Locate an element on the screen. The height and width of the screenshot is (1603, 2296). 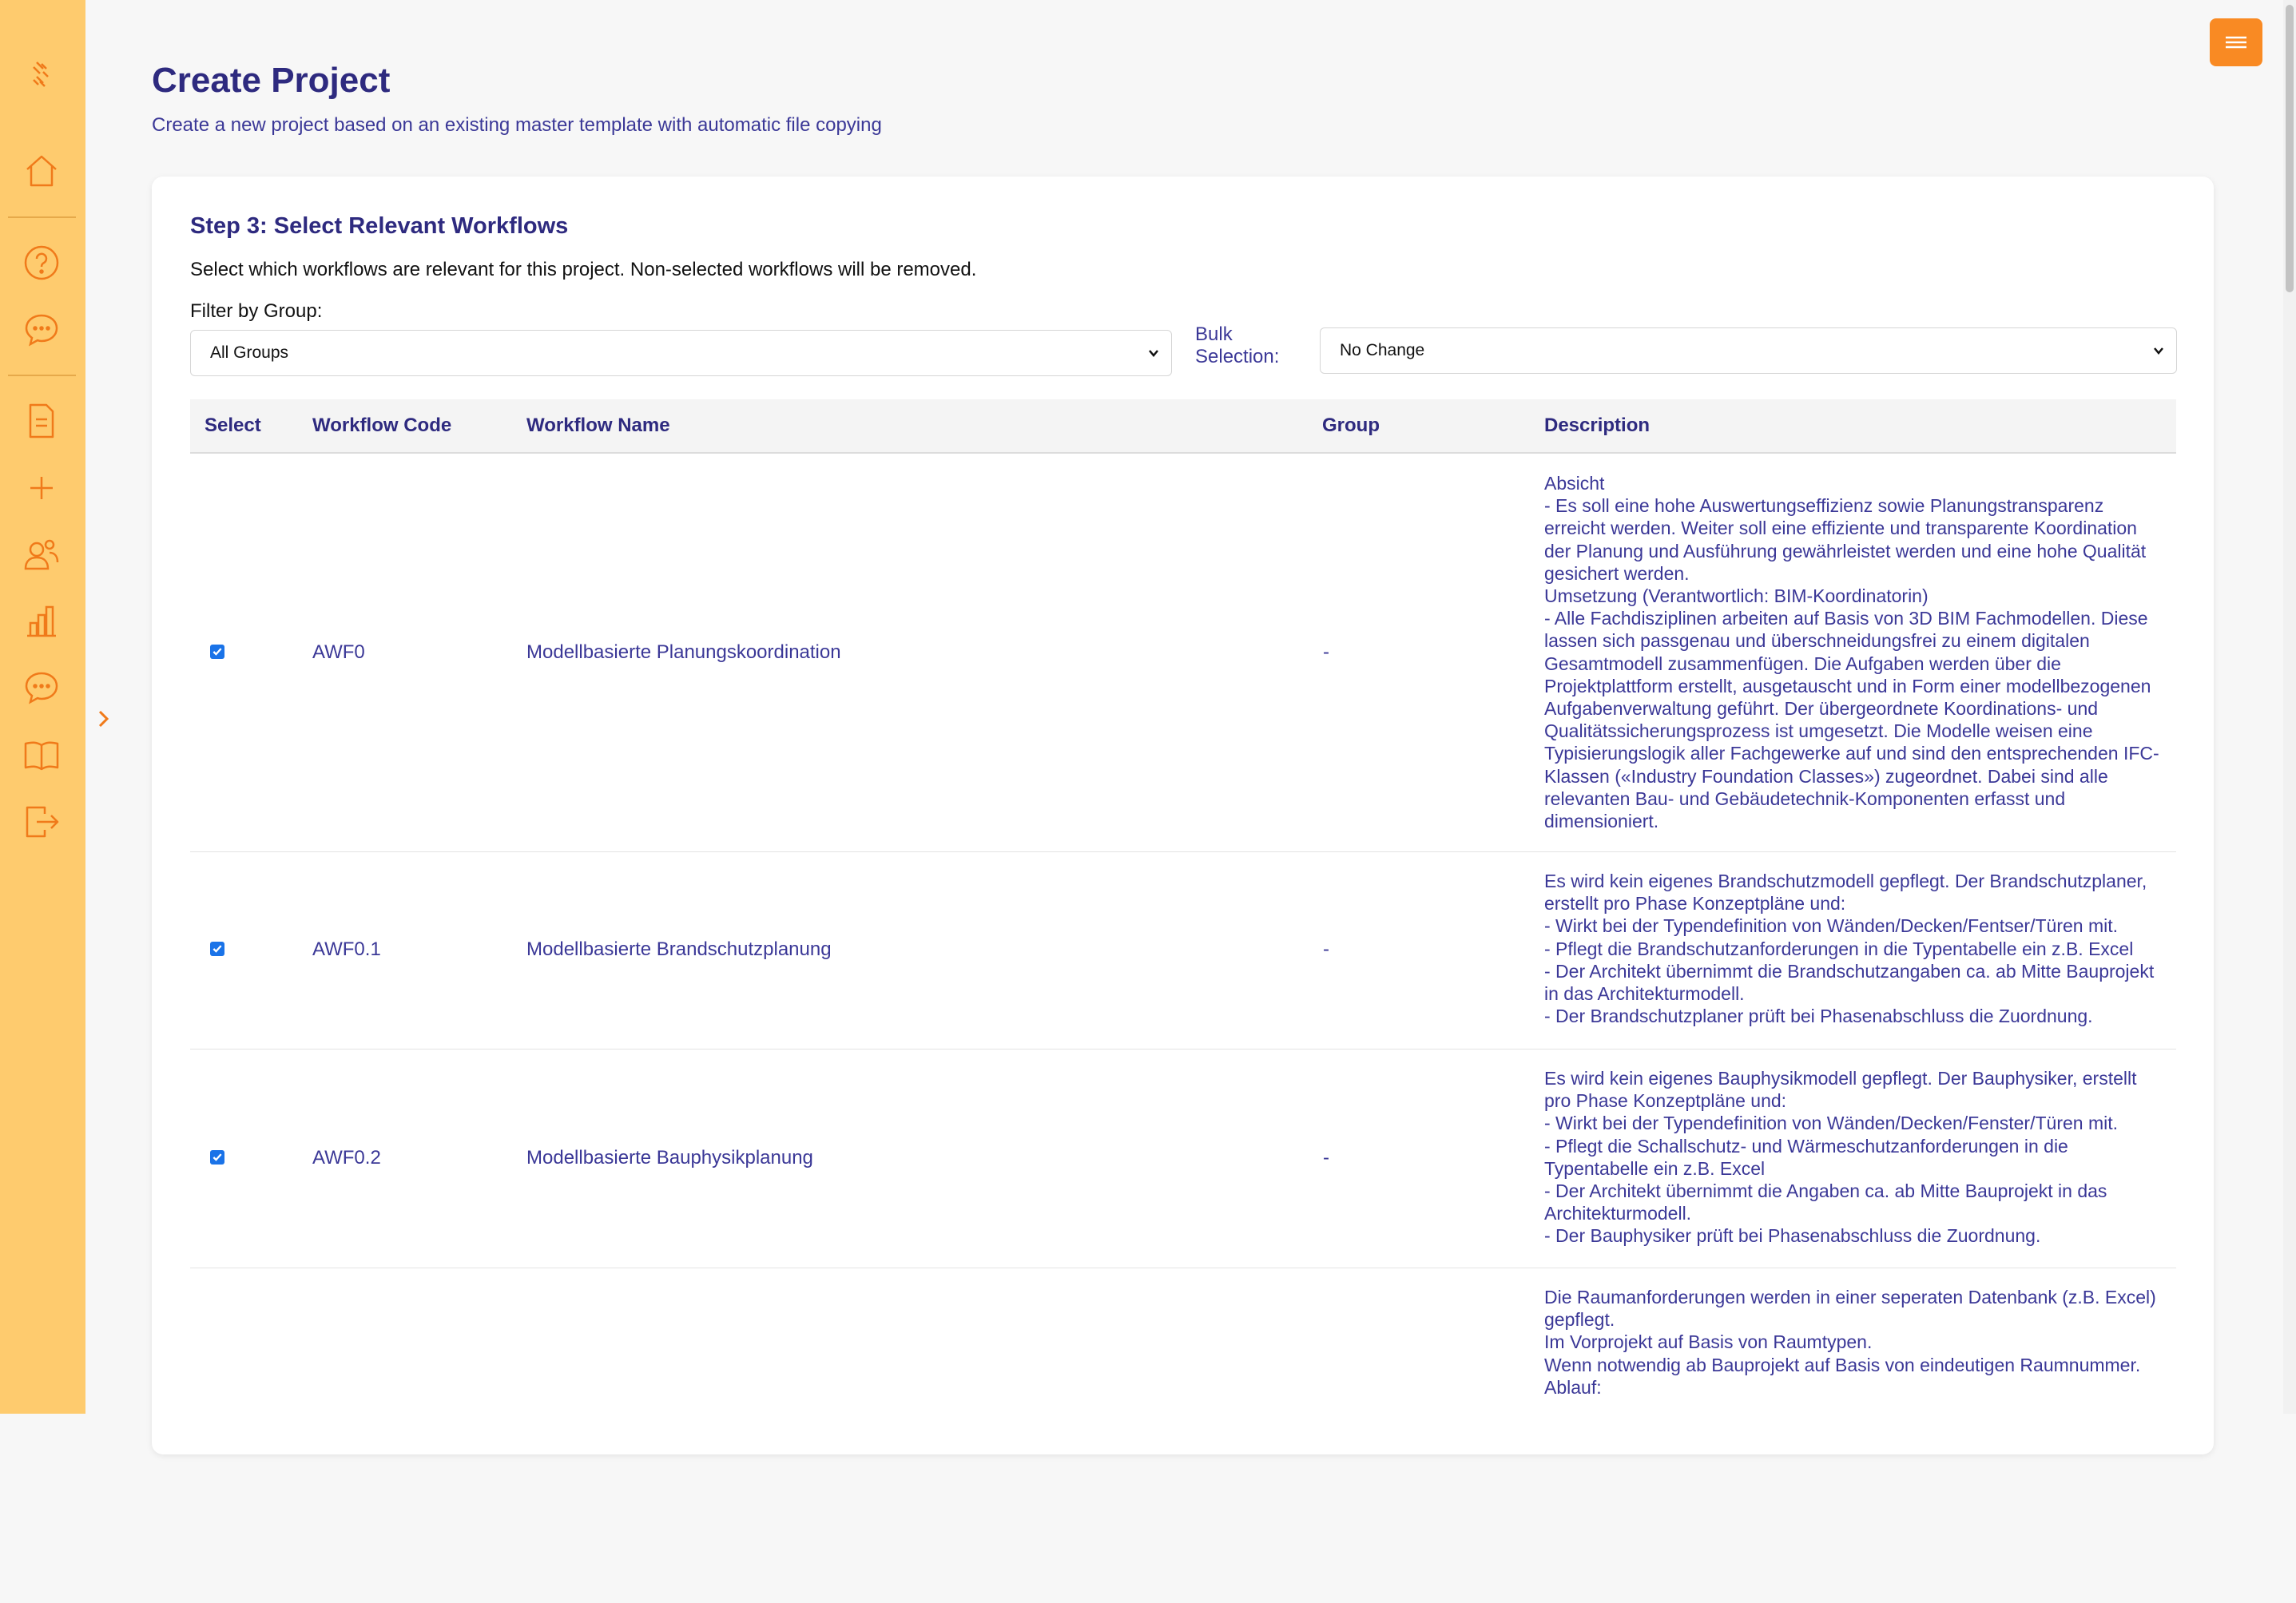
logo-icon is located at coordinates (41, 75).